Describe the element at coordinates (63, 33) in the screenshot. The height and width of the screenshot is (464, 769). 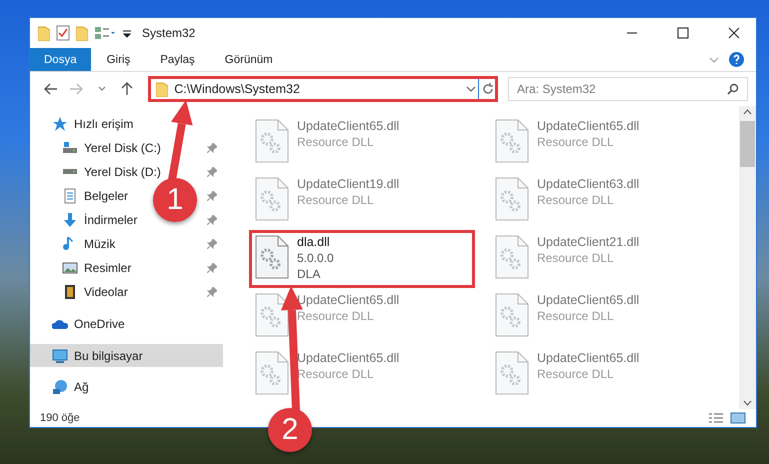
I see `properties-icon` at that location.